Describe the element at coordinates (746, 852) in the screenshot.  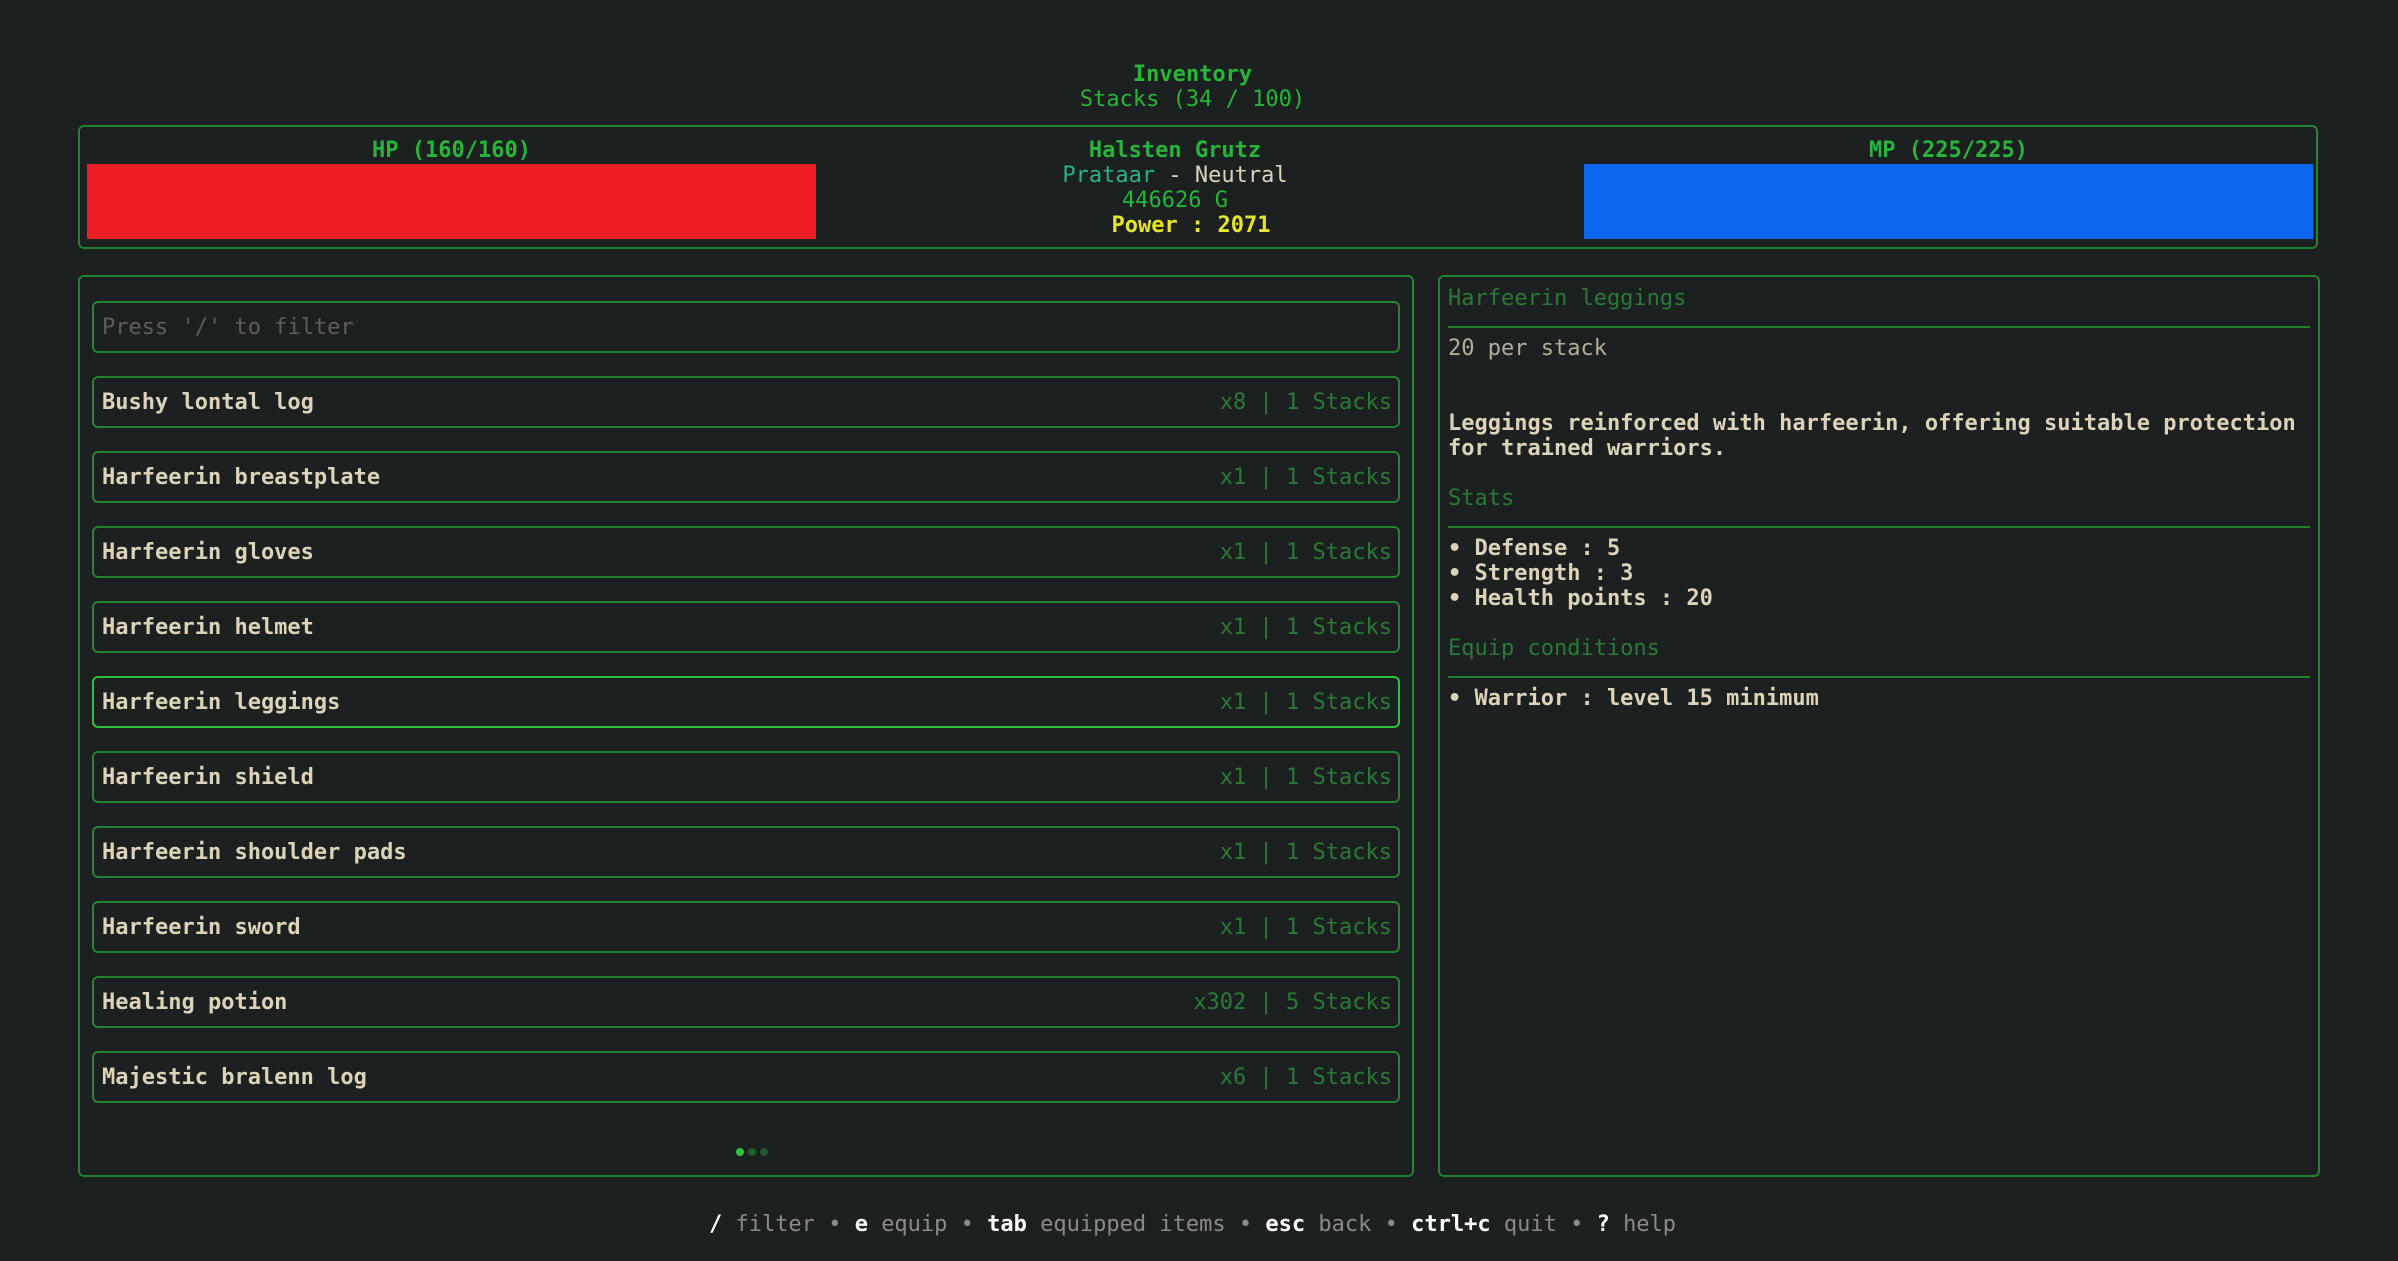
I see `inventory-item: Harfeerin shoulder pads x1 | 1 Stacks` at that location.